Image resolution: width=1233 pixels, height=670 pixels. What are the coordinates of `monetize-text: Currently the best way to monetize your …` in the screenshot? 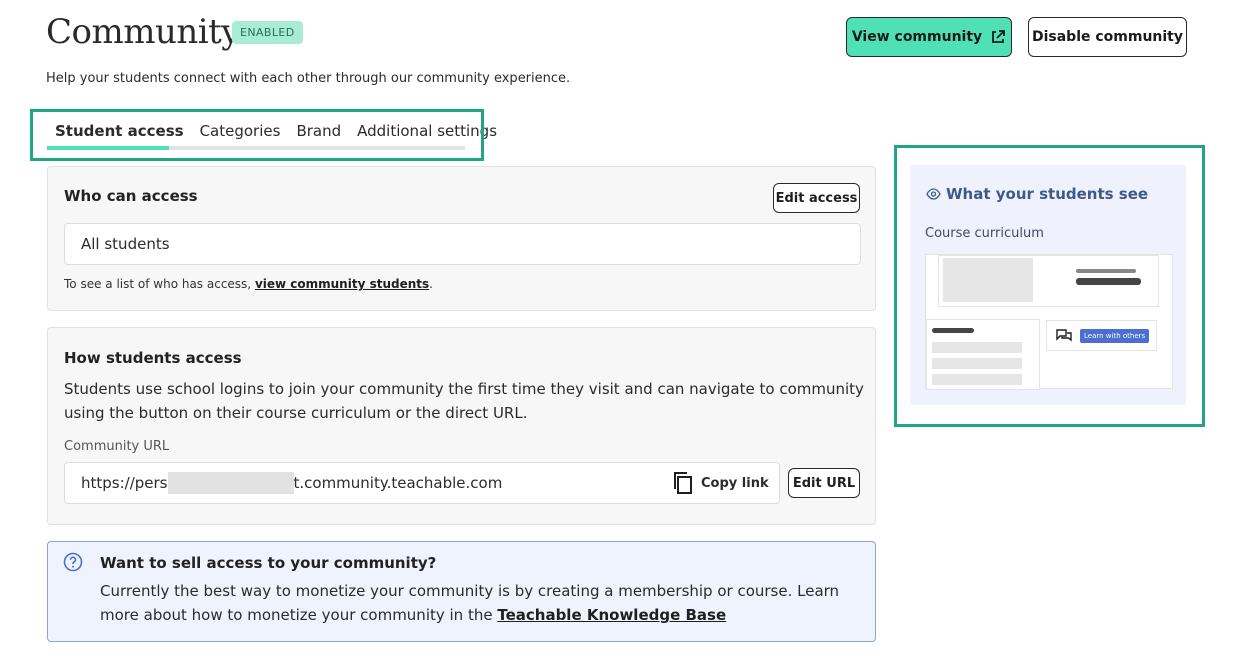 It's located at (475, 603).